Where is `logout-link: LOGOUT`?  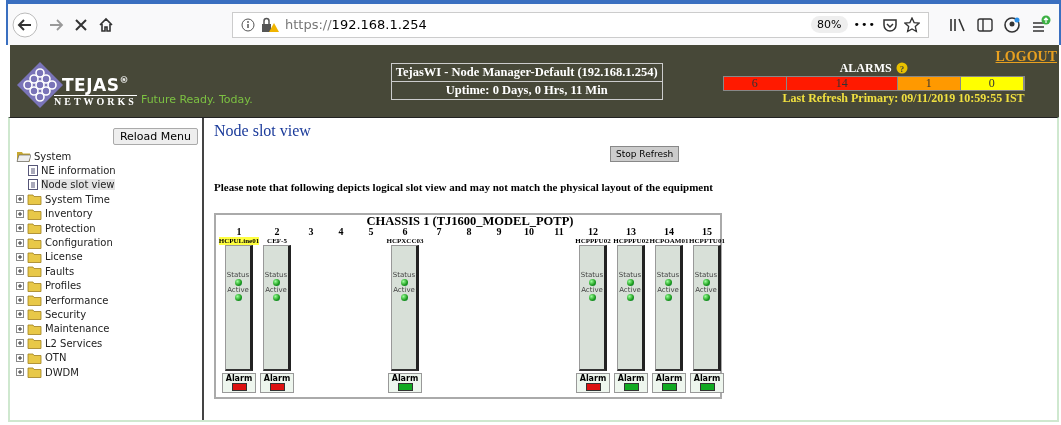
logout-link: LOGOUT is located at coordinates (1026, 57).